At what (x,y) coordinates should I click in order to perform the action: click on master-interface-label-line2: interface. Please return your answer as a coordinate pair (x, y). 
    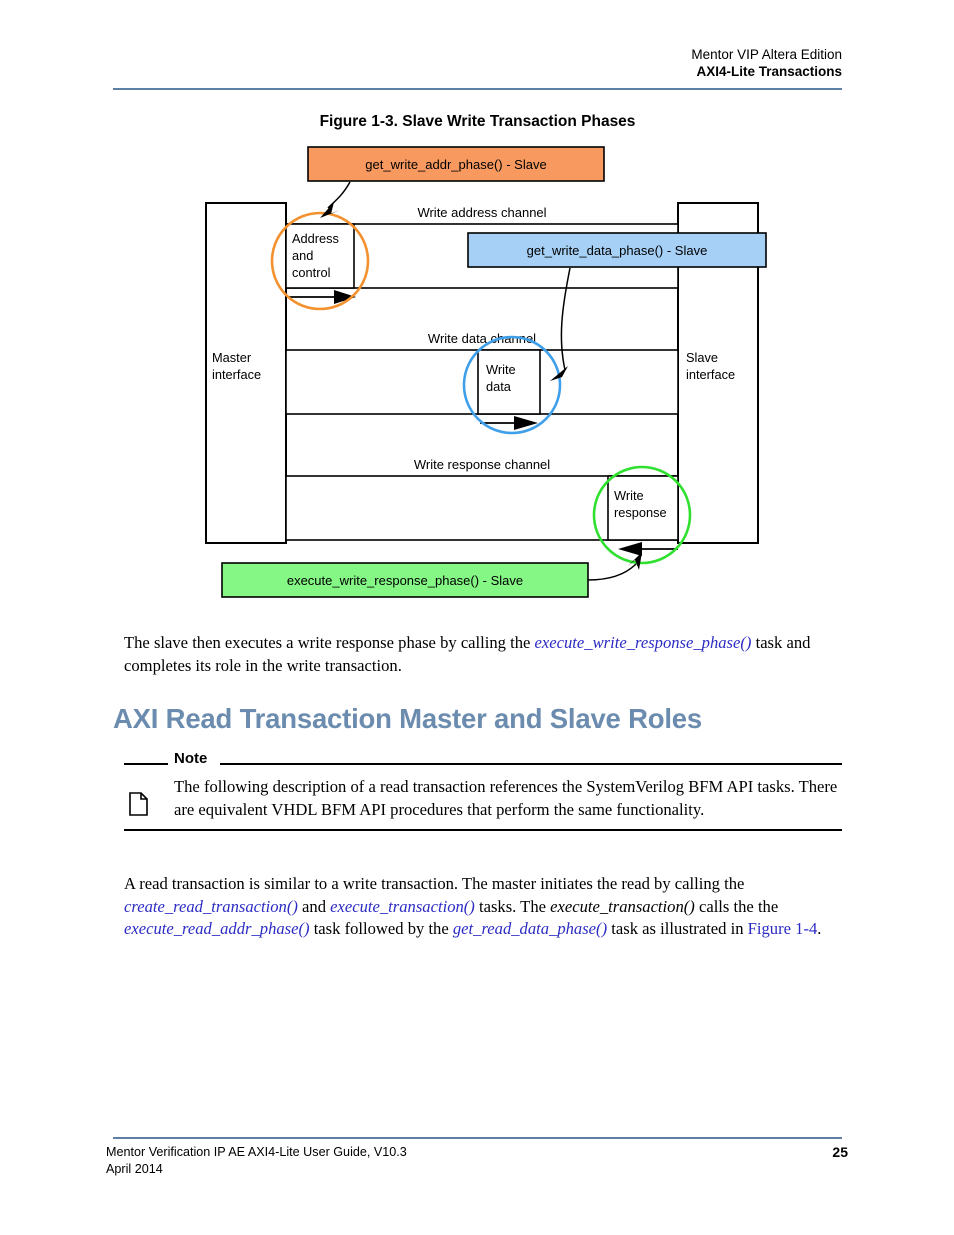
    Looking at the image, I should click on (236, 374).